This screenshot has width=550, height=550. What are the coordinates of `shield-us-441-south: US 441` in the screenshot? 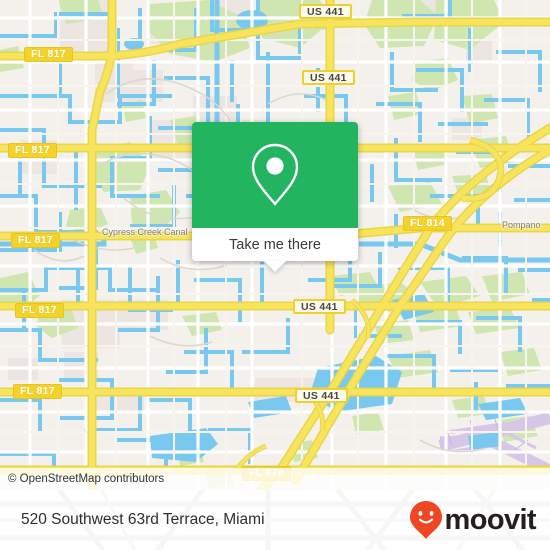 It's located at (321, 395).